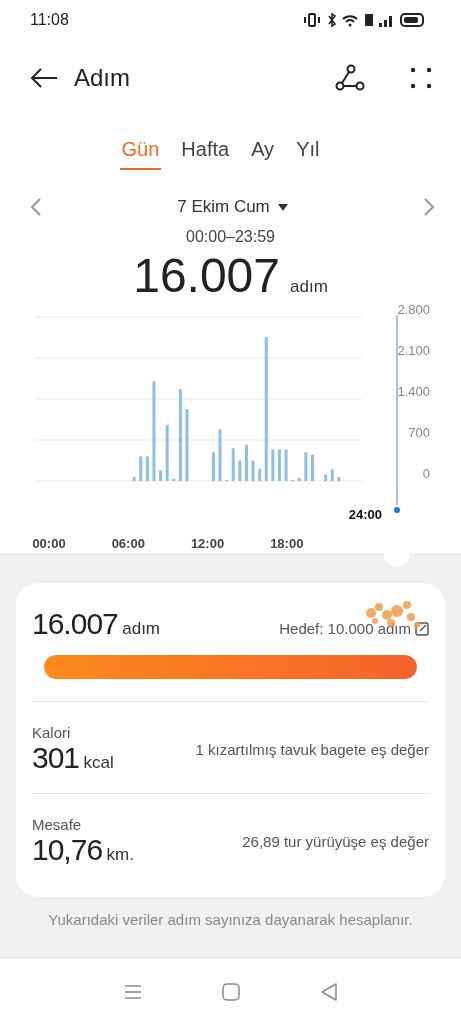 This screenshot has width=461, height=1024. I want to click on period-tab: Hafta, so click(205, 150).